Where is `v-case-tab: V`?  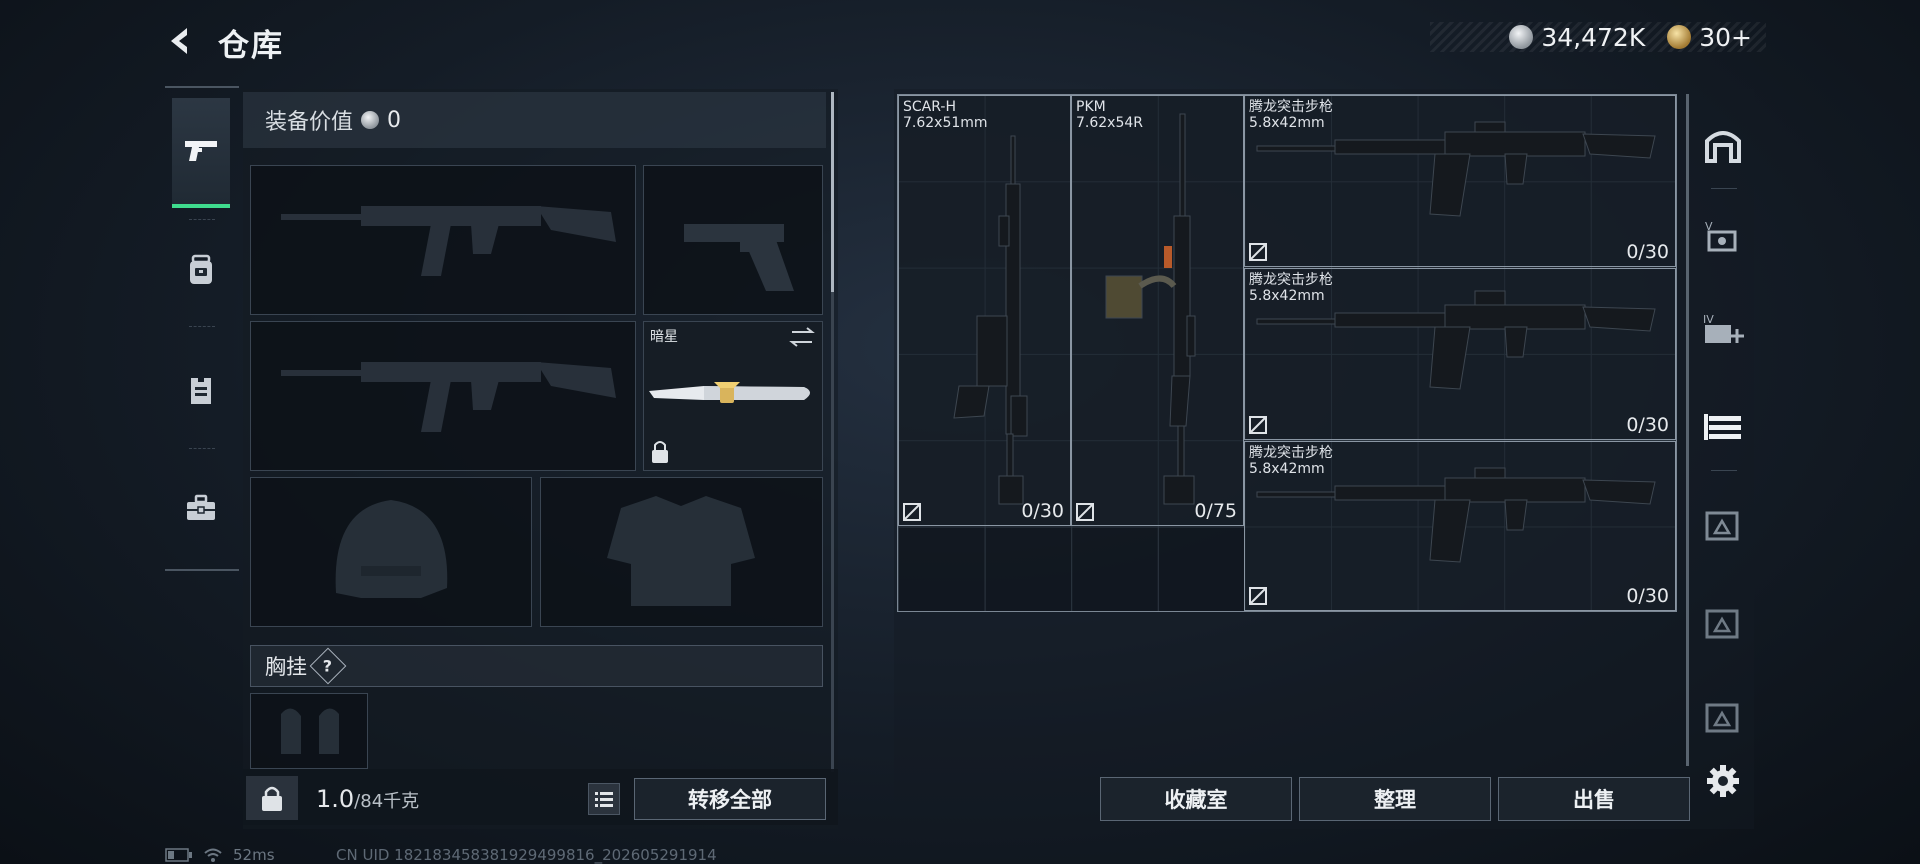 v-case-tab: V is located at coordinates (1723, 236).